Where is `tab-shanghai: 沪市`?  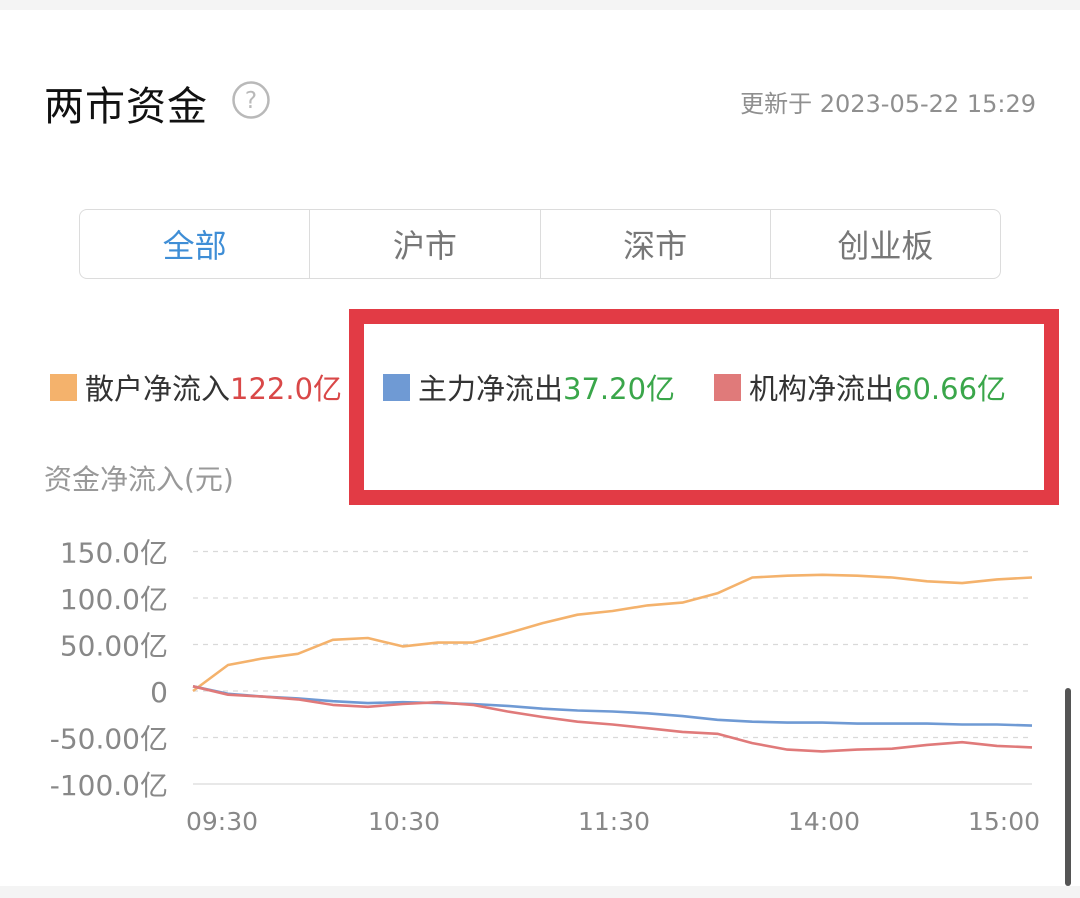 tab-shanghai: 沪市 is located at coordinates (424, 244).